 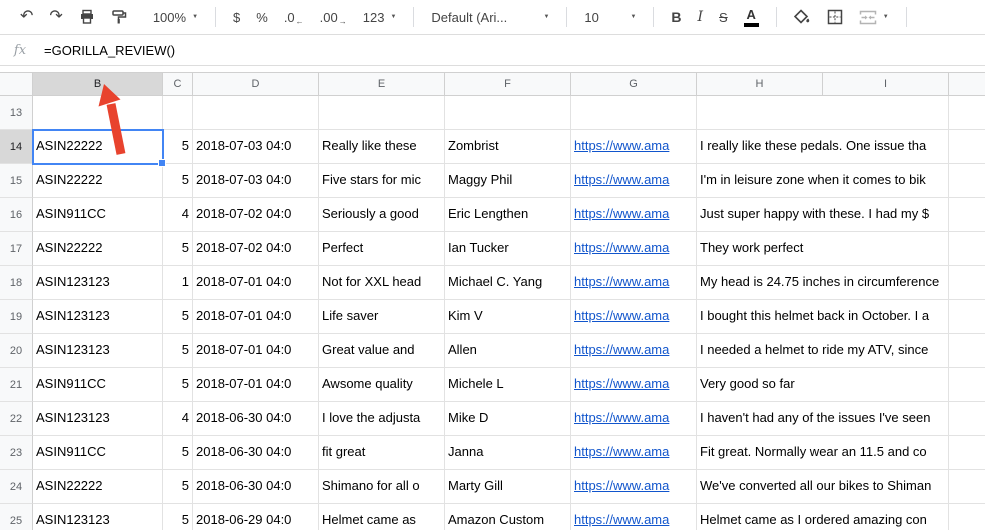 I want to click on cell-F23: Janna, so click(x=508, y=453).